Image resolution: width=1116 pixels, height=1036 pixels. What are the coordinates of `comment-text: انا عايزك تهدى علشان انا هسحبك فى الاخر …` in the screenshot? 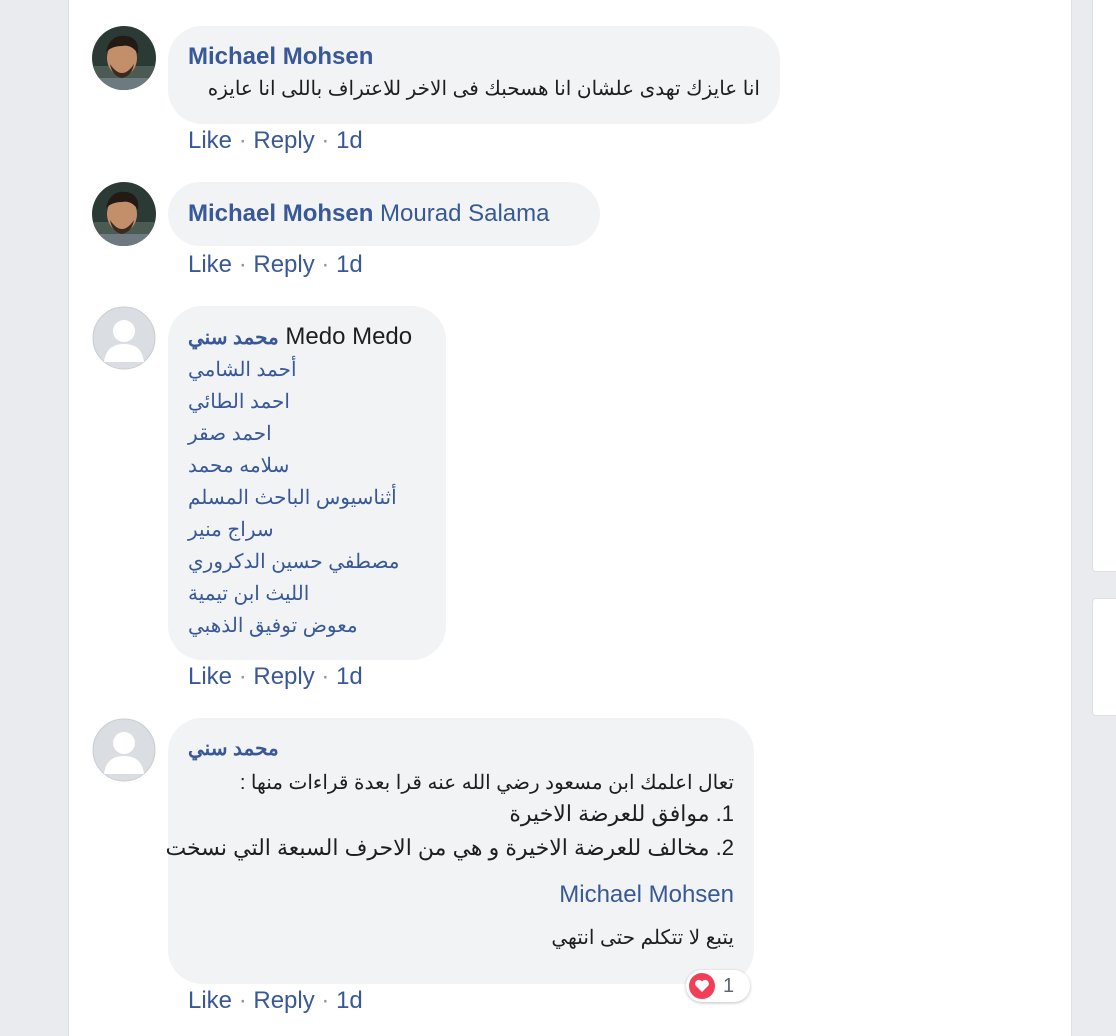 It's located at (483, 89).